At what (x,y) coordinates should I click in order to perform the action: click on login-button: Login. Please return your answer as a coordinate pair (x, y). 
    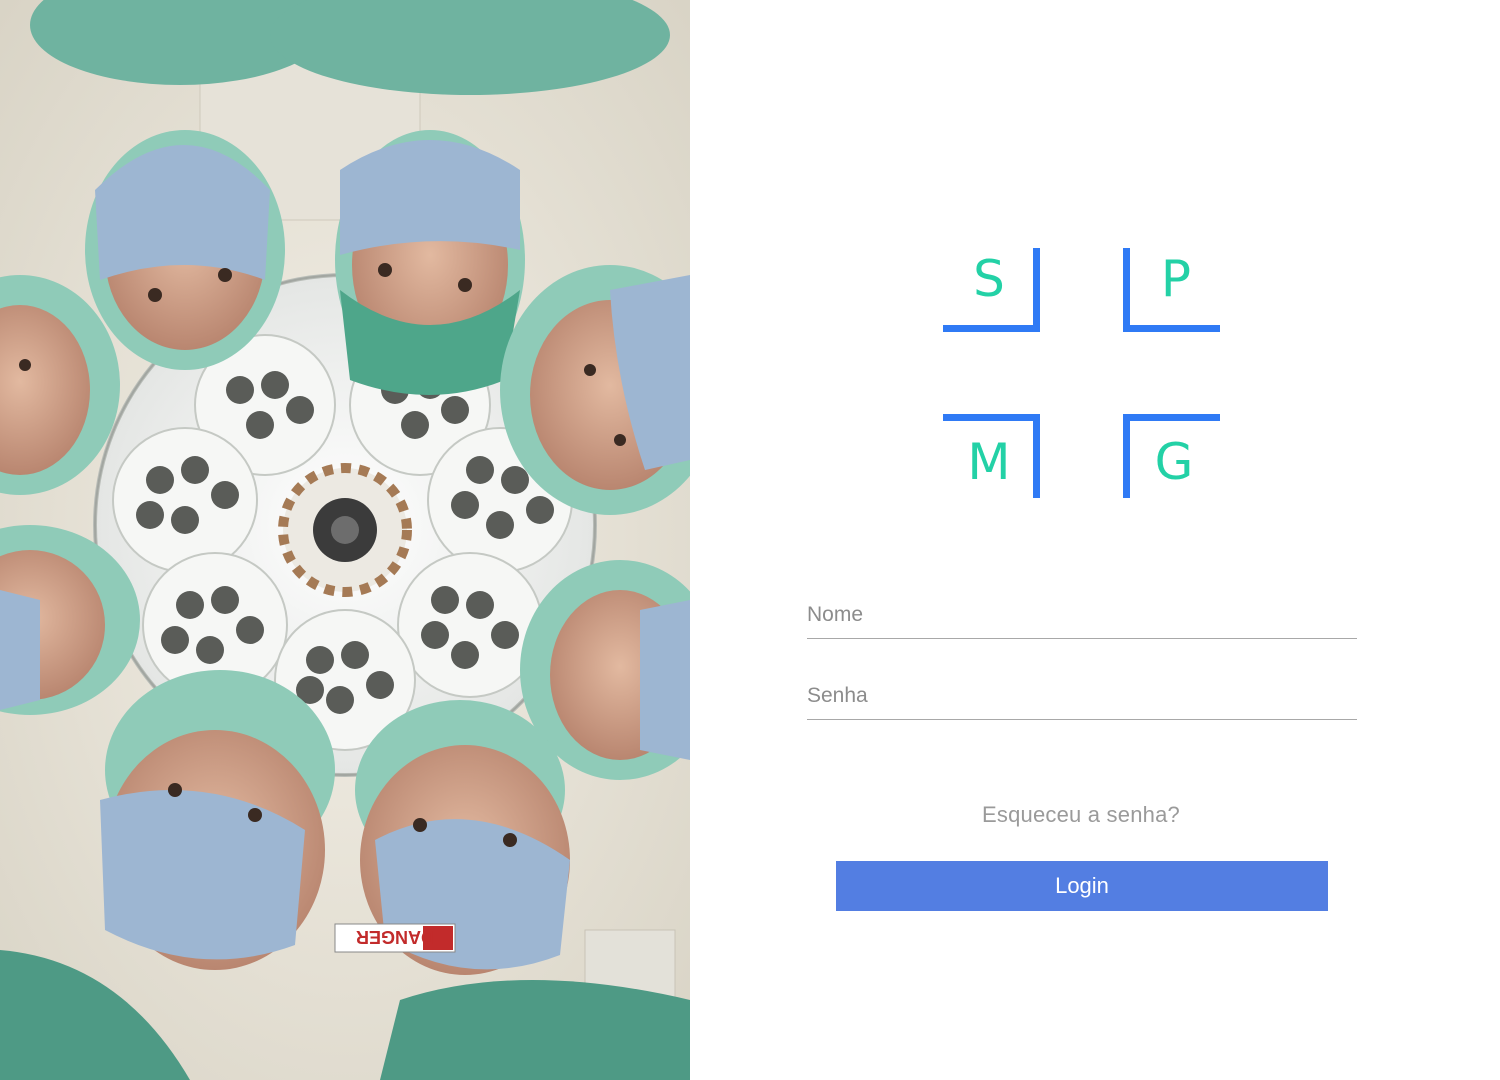
    Looking at the image, I should click on (1082, 886).